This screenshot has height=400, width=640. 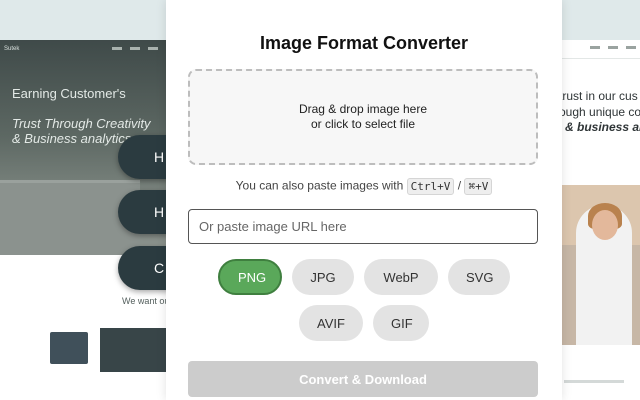 What do you see at coordinates (69, 93) in the screenshot?
I see `background-headline: Earning Customer's` at bounding box center [69, 93].